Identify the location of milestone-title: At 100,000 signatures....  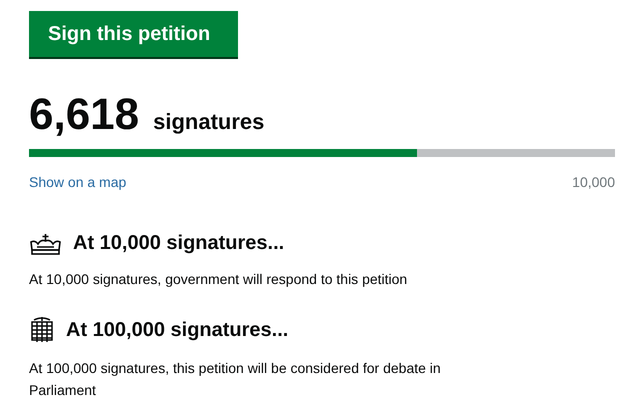
(177, 330).